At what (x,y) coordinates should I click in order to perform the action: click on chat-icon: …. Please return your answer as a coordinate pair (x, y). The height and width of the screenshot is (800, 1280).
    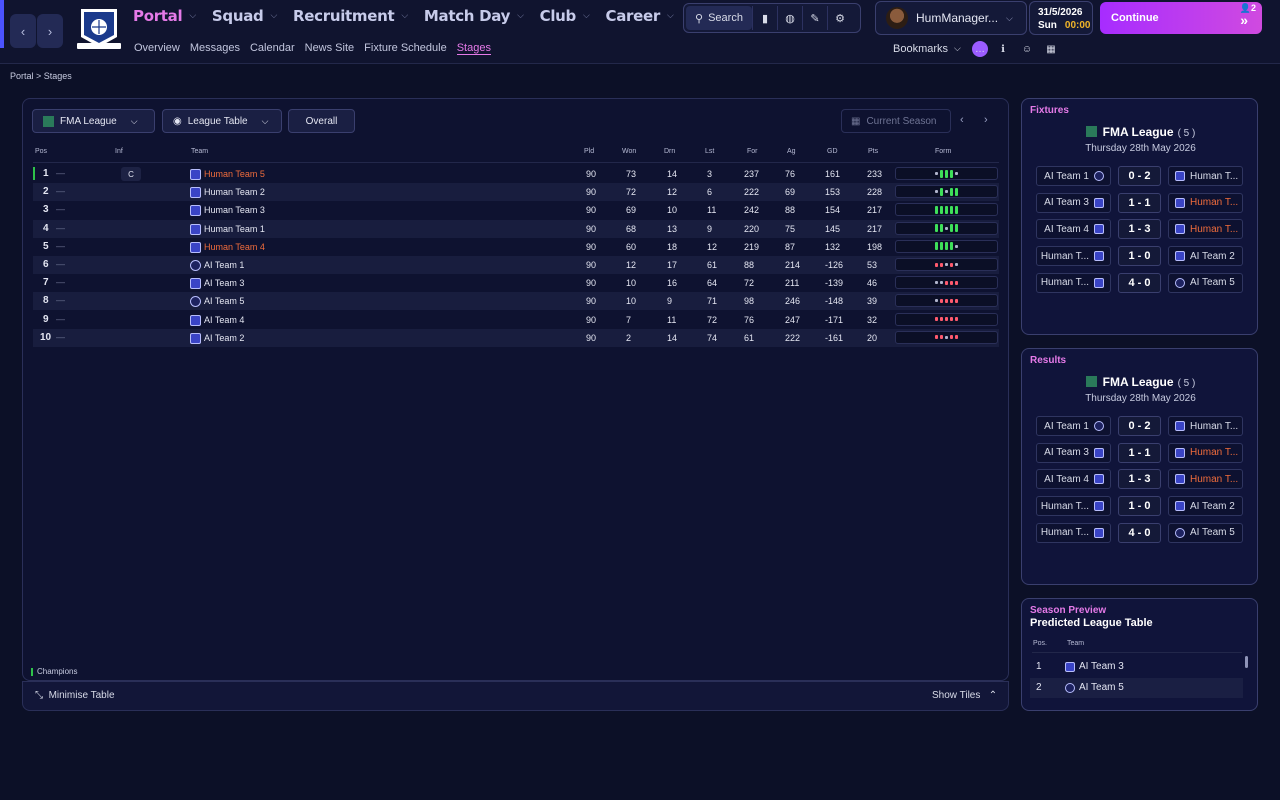
    Looking at the image, I should click on (980, 49).